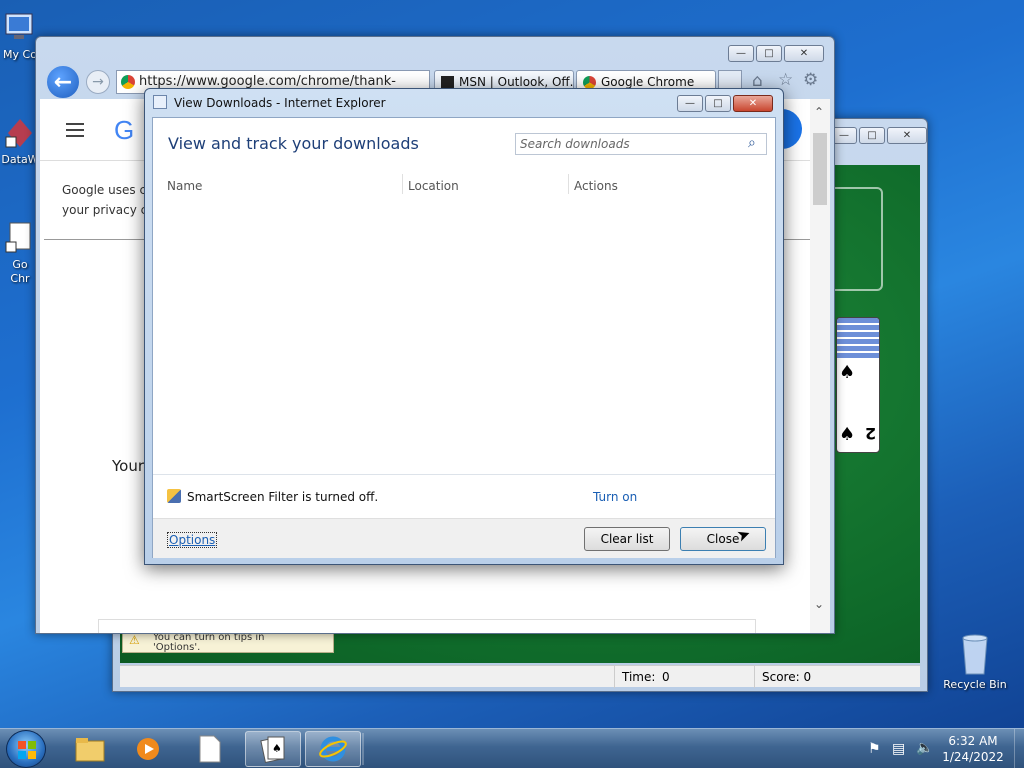 This screenshot has width=1024, height=768. Describe the element at coordinates (108, 190) in the screenshot. I see `cookie-text-line-1: Google uses co` at that location.